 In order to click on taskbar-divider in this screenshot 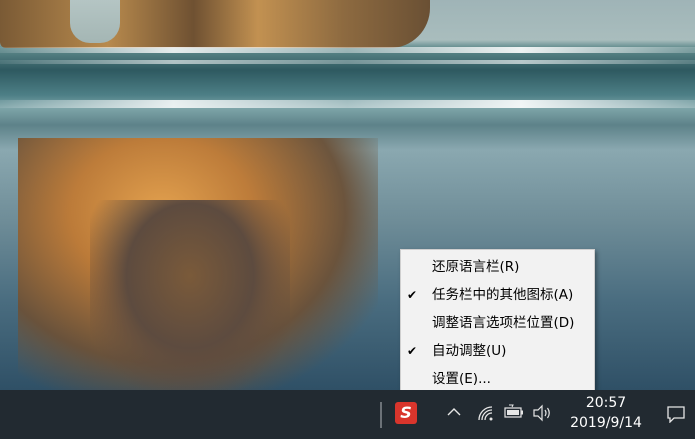, I will do `click(381, 415)`.